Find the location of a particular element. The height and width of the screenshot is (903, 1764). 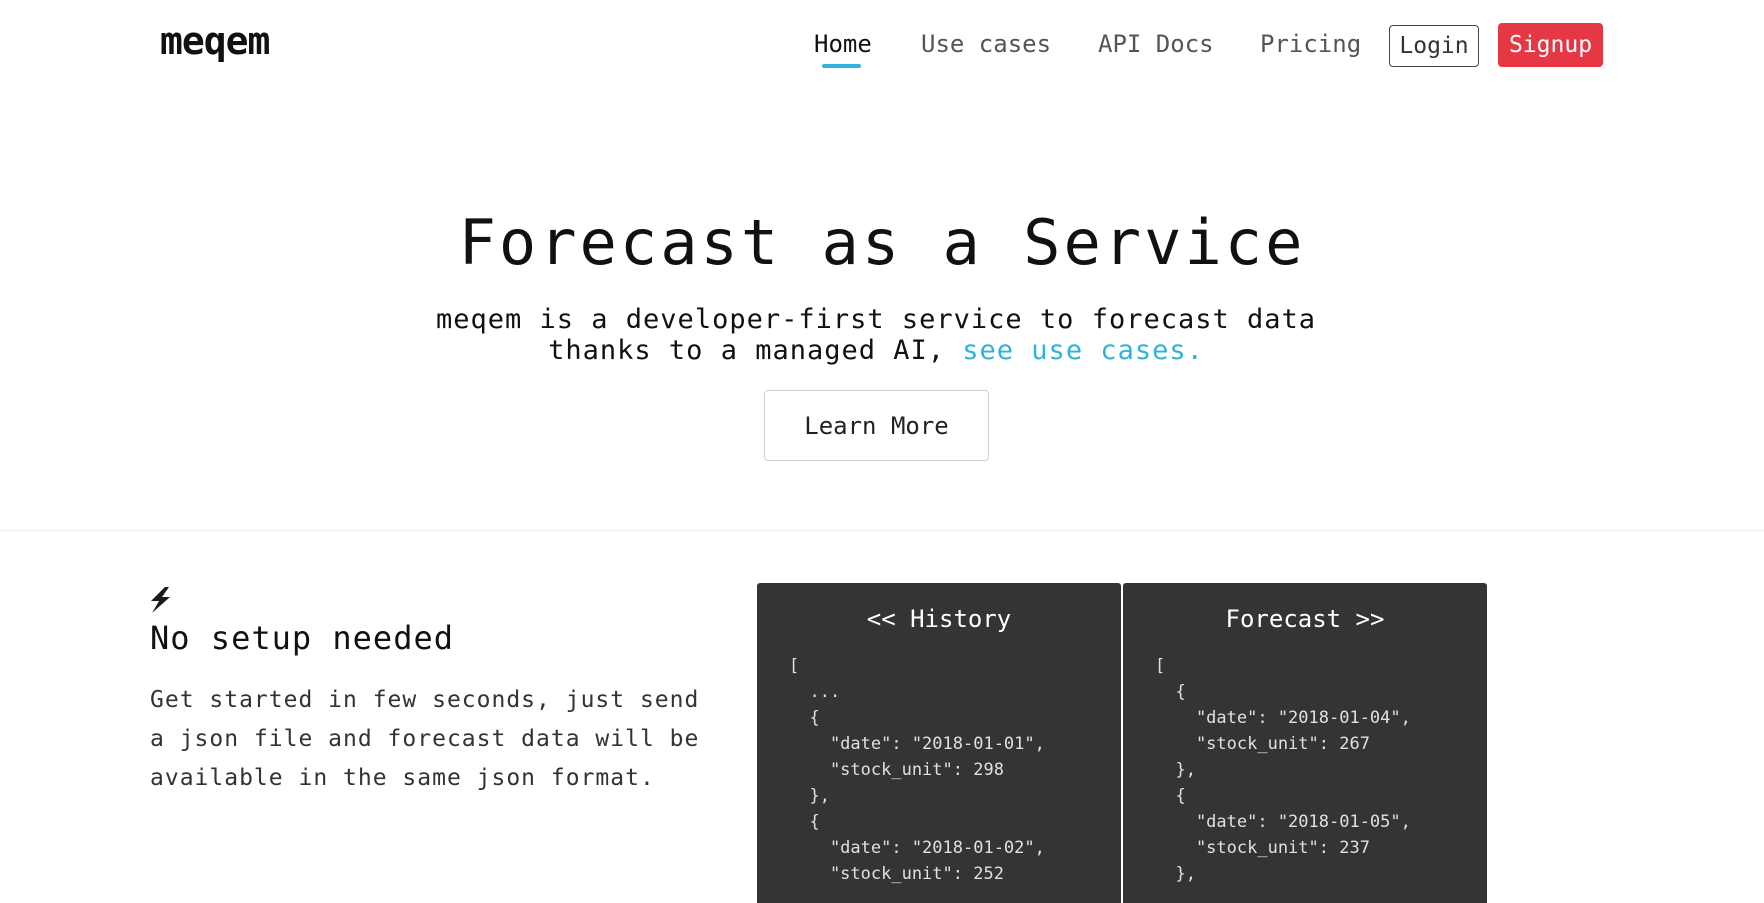

hero-subtitle-line2: thanks to a managed AI, see use cases. is located at coordinates (876, 350).